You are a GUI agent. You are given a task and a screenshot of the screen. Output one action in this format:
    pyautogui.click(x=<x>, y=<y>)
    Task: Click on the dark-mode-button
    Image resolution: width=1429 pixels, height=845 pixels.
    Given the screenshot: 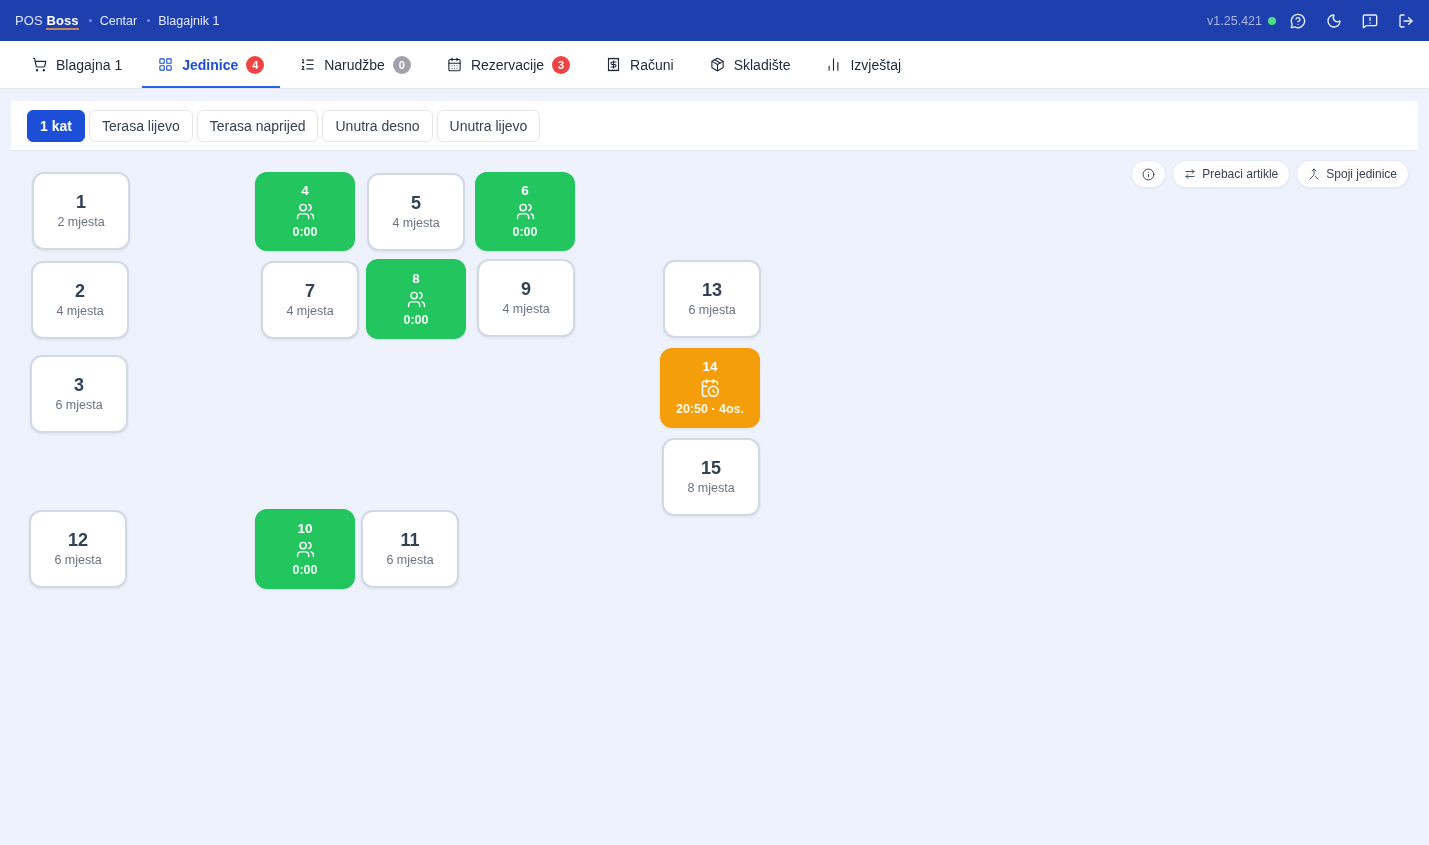 What is the action you would take?
    pyautogui.click(x=1334, y=20)
    